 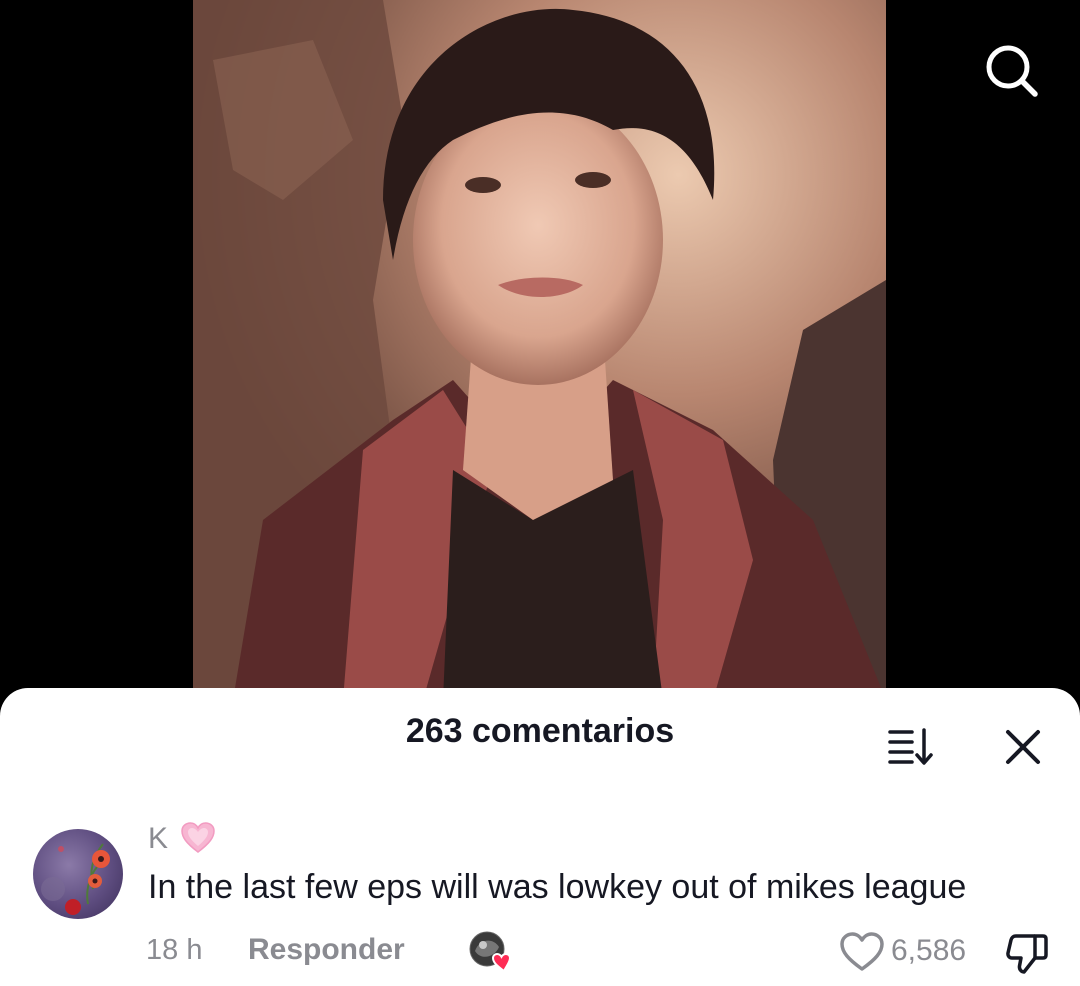 I want to click on commenter-avatar, so click(x=78, y=874).